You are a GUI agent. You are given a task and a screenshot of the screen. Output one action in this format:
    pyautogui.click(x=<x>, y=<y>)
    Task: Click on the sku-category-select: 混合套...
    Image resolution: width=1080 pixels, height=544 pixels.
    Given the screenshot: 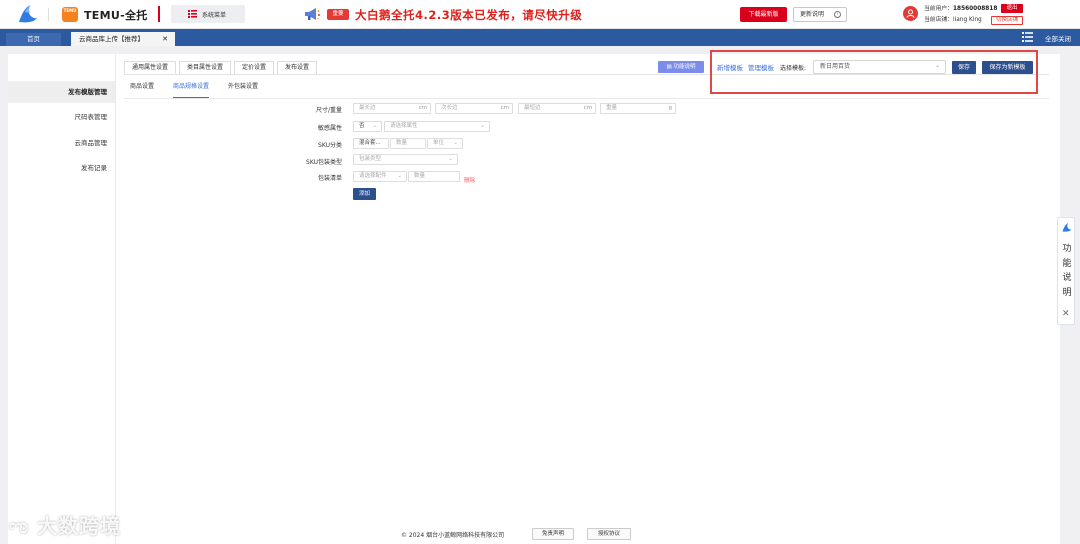 What is the action you would take?
    pyautogui.click(x=371, y=143)
    